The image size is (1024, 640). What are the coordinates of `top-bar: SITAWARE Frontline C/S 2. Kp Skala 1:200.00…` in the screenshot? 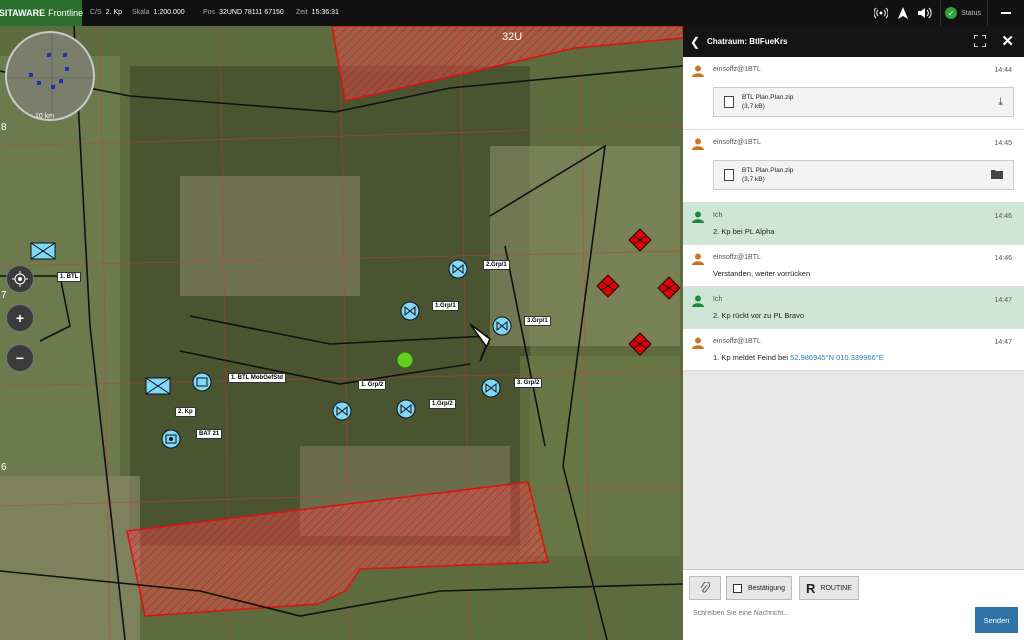 It's located at (512, 13).